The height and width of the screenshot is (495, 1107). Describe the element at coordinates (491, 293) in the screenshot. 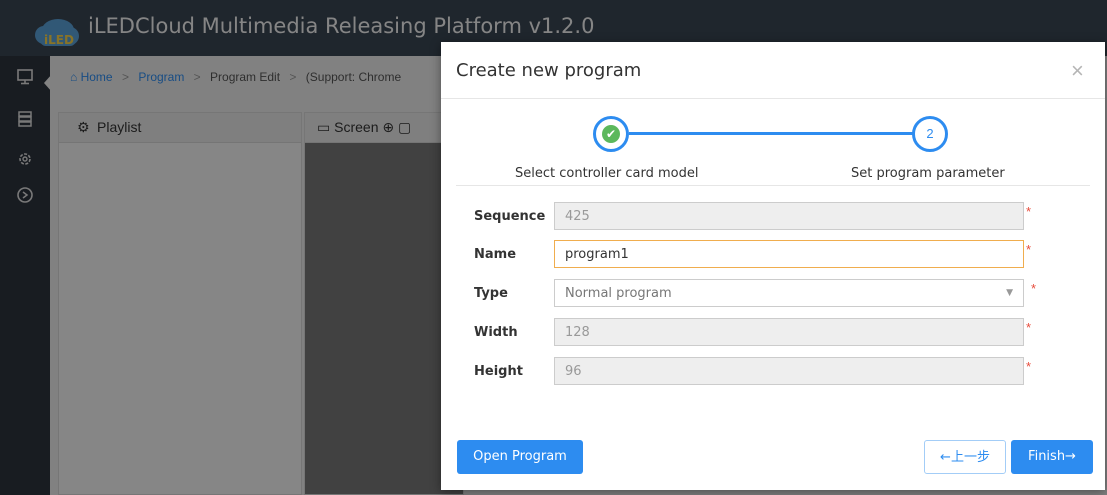

I see `type-label: Type` at that location.